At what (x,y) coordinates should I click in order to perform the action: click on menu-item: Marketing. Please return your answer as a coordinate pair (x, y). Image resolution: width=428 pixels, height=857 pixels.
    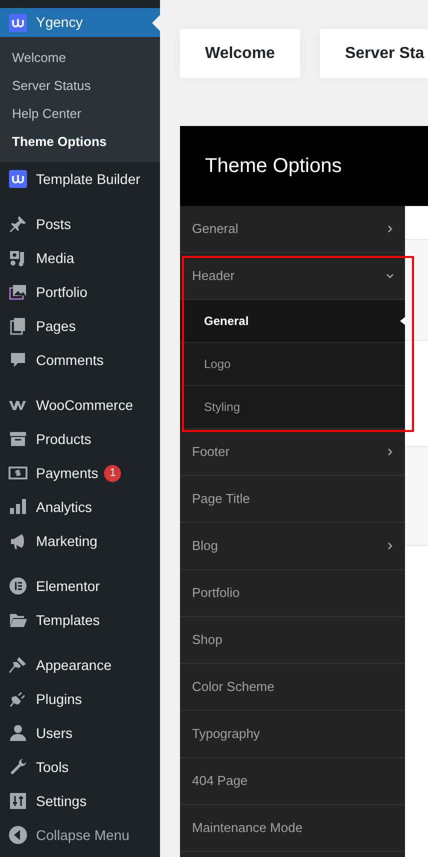
    Looking at the image, I should click on (80, 541).